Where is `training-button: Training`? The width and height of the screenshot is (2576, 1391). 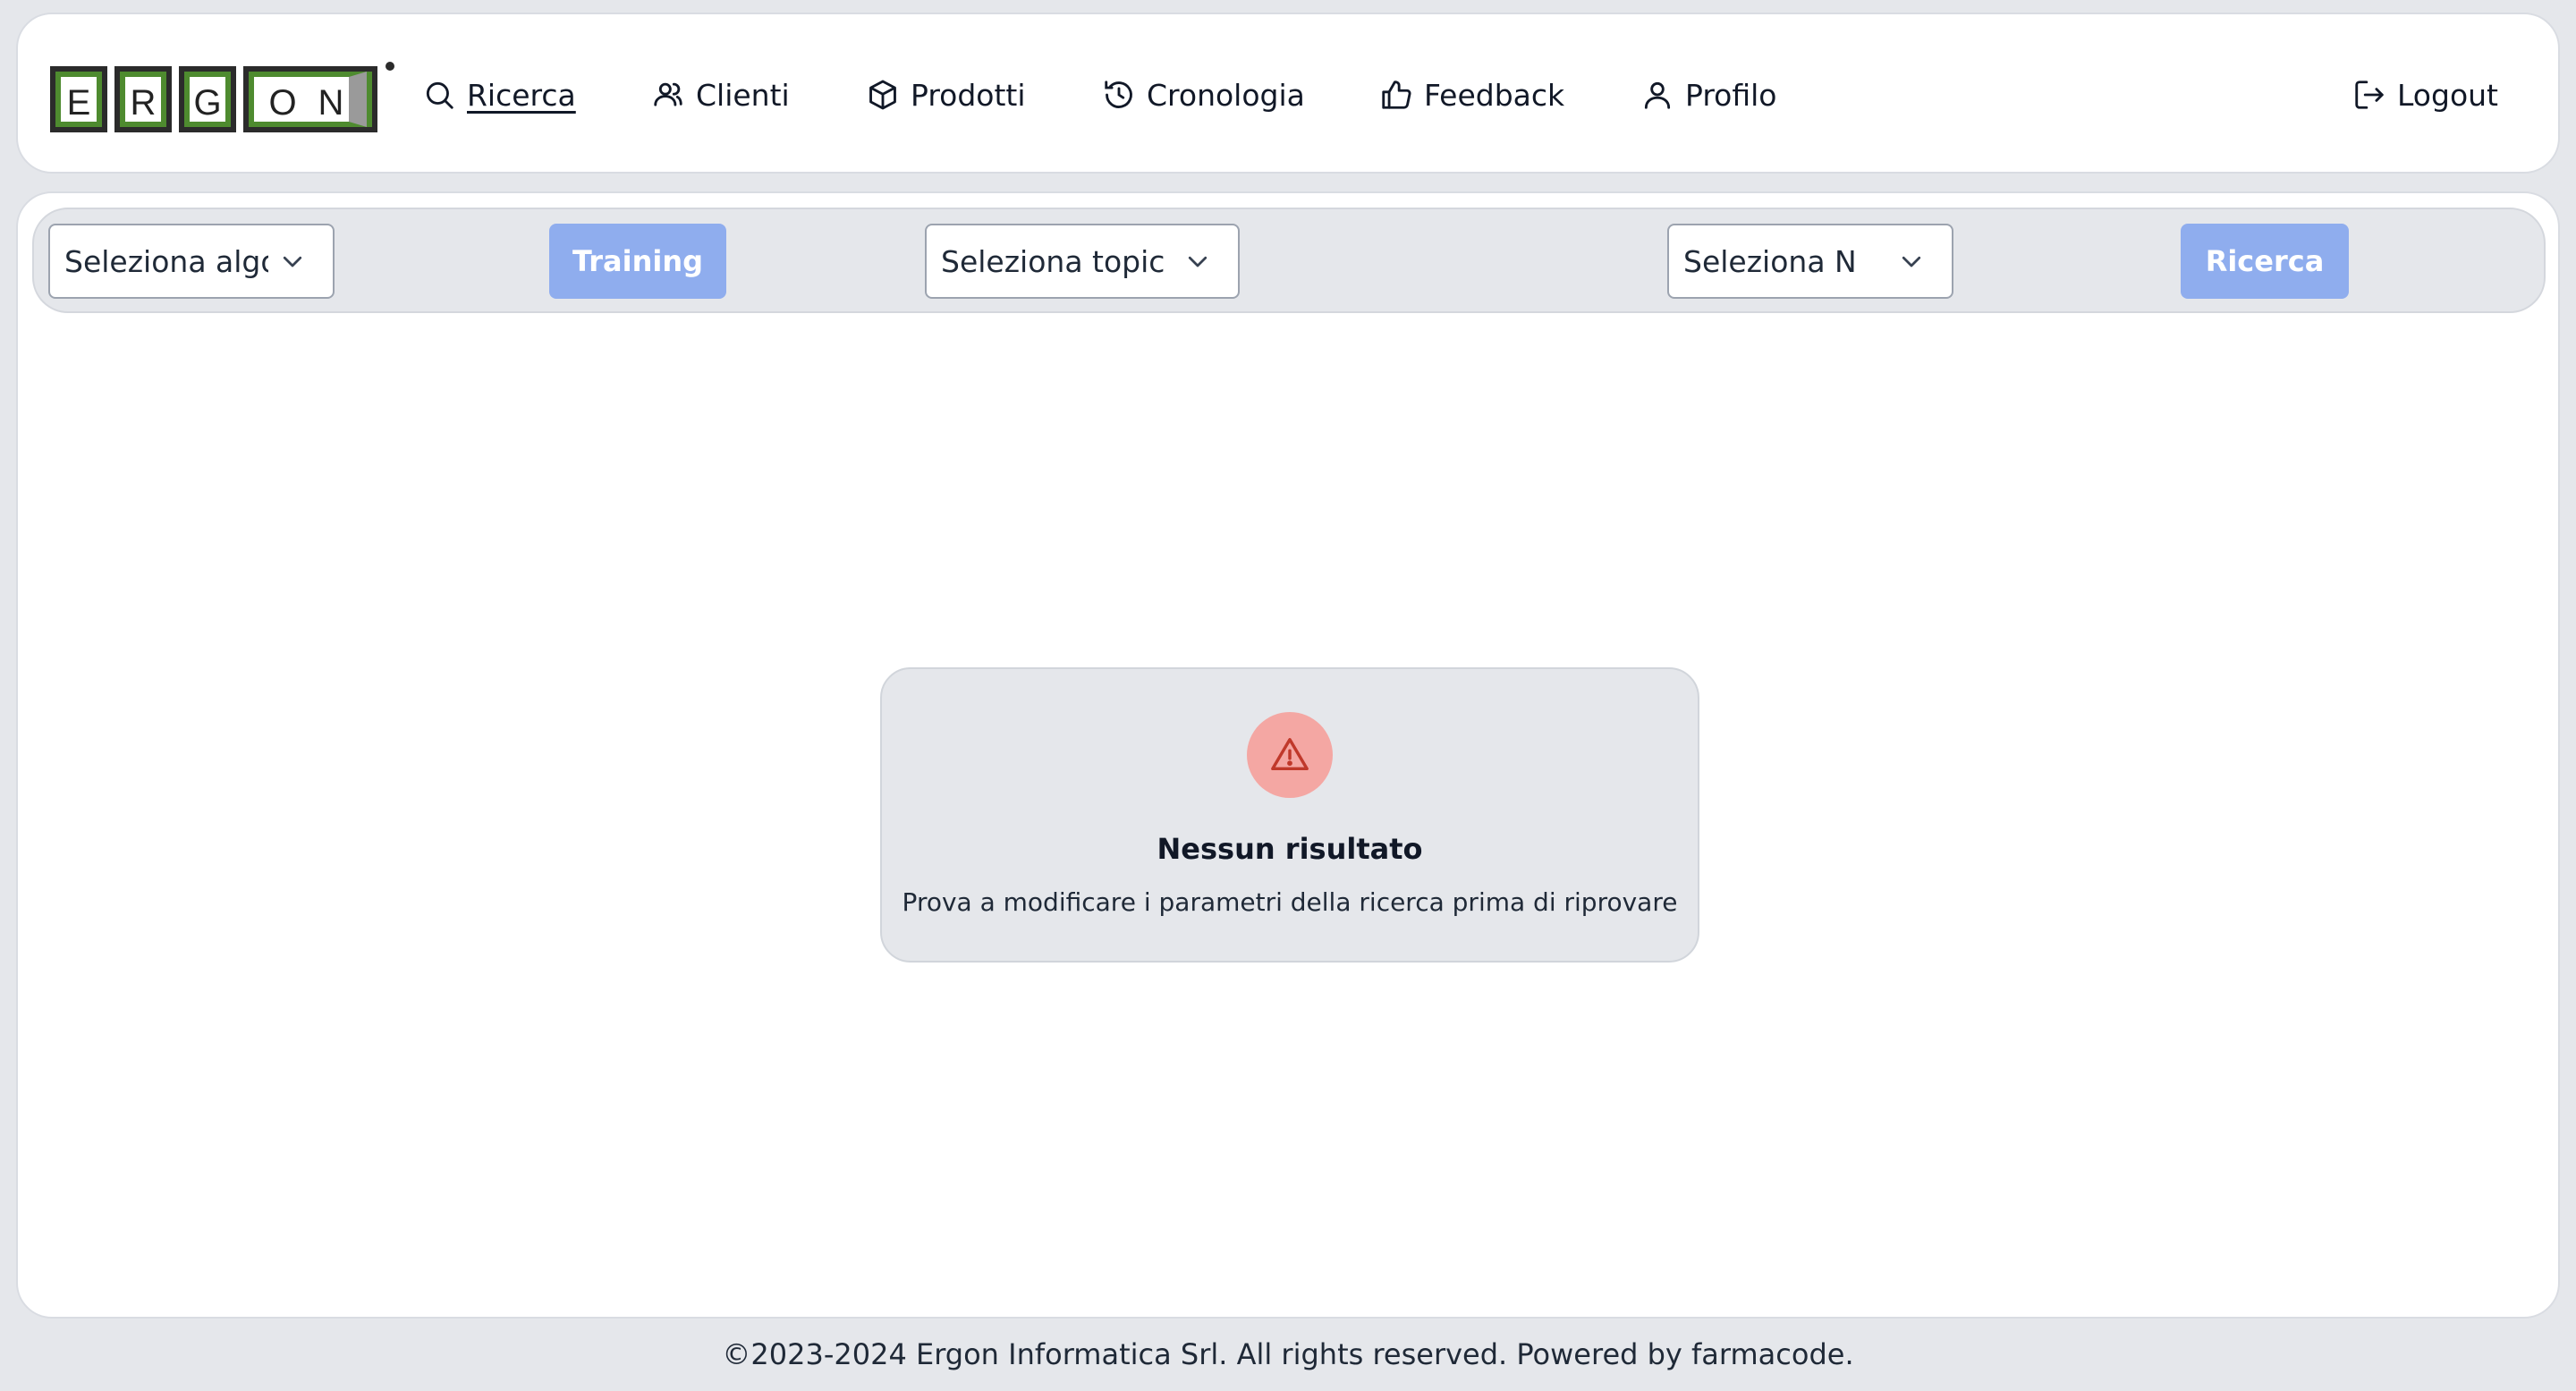
training-button: Training is located at coordinates (637, 261).